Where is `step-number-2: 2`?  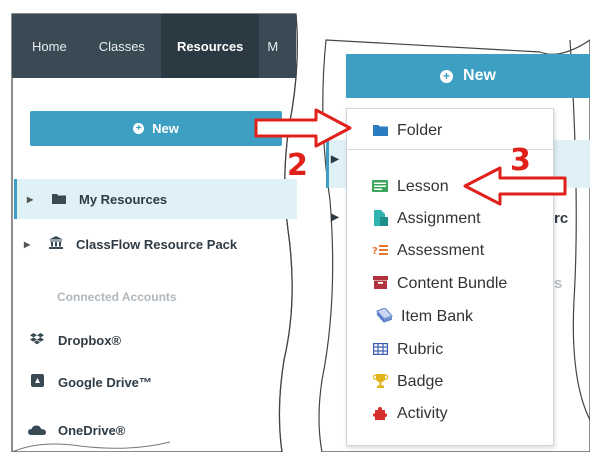 step-number-2: 2 is located at coordinates (297, 165).